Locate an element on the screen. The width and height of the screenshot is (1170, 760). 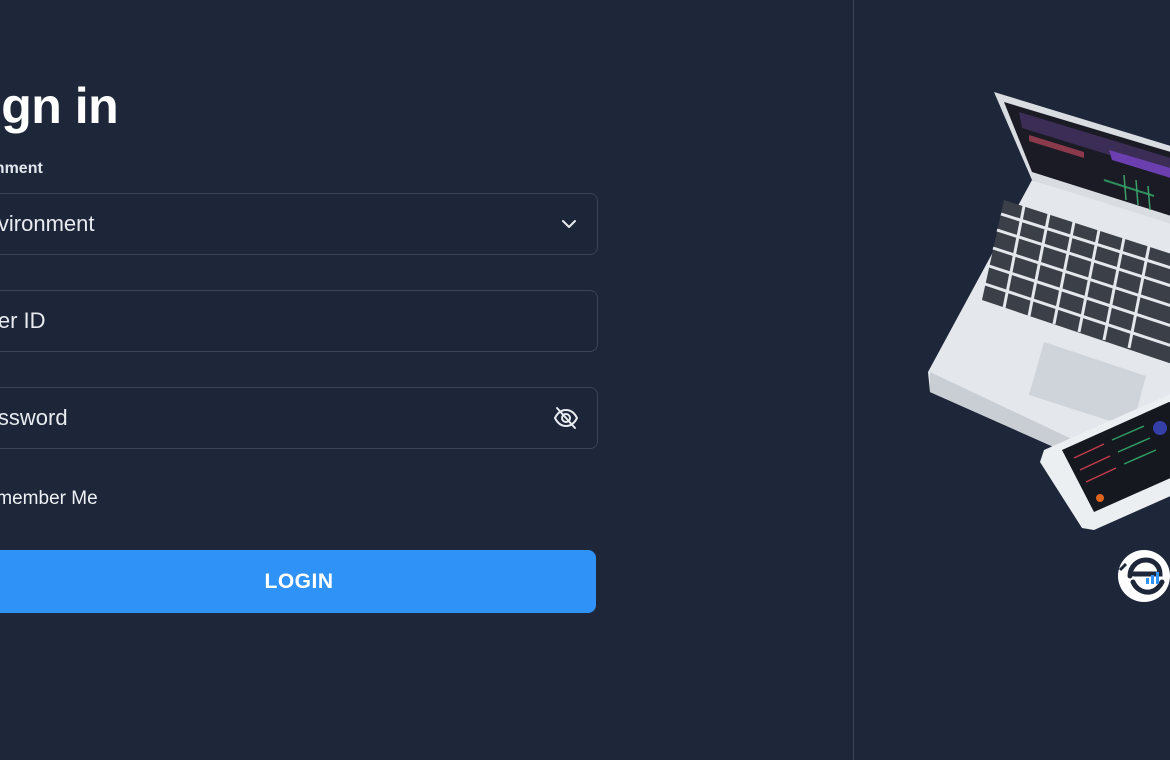
environment-select: Environment is located at coordinates (299, 224).